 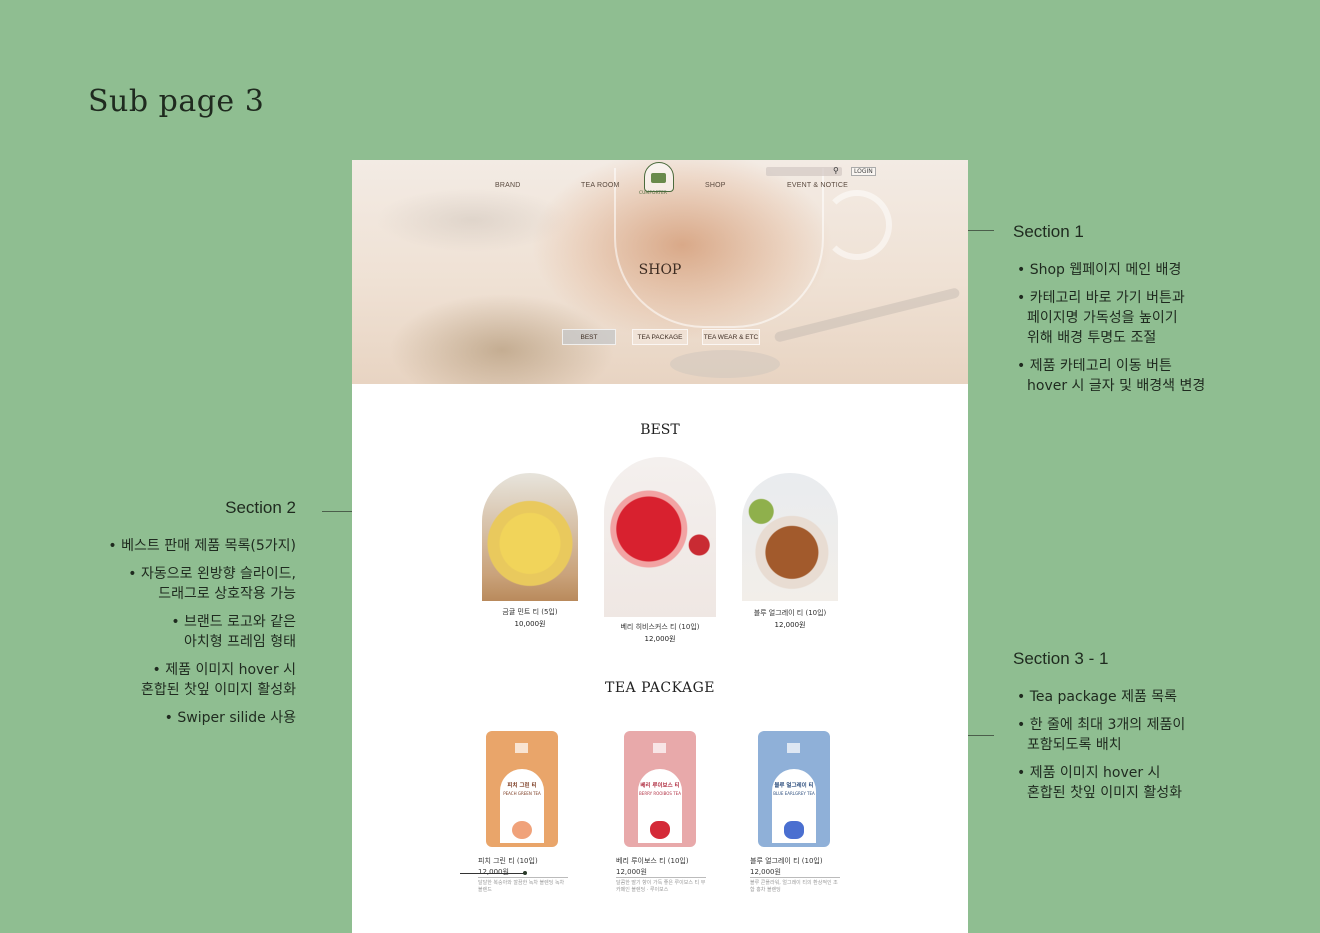 What do you see at coordinates (202, 546) in the screenshot?
I see `section2-bullet: • 베스트 판매 제품 목록(5가지)` at bounding box center [202, 546].